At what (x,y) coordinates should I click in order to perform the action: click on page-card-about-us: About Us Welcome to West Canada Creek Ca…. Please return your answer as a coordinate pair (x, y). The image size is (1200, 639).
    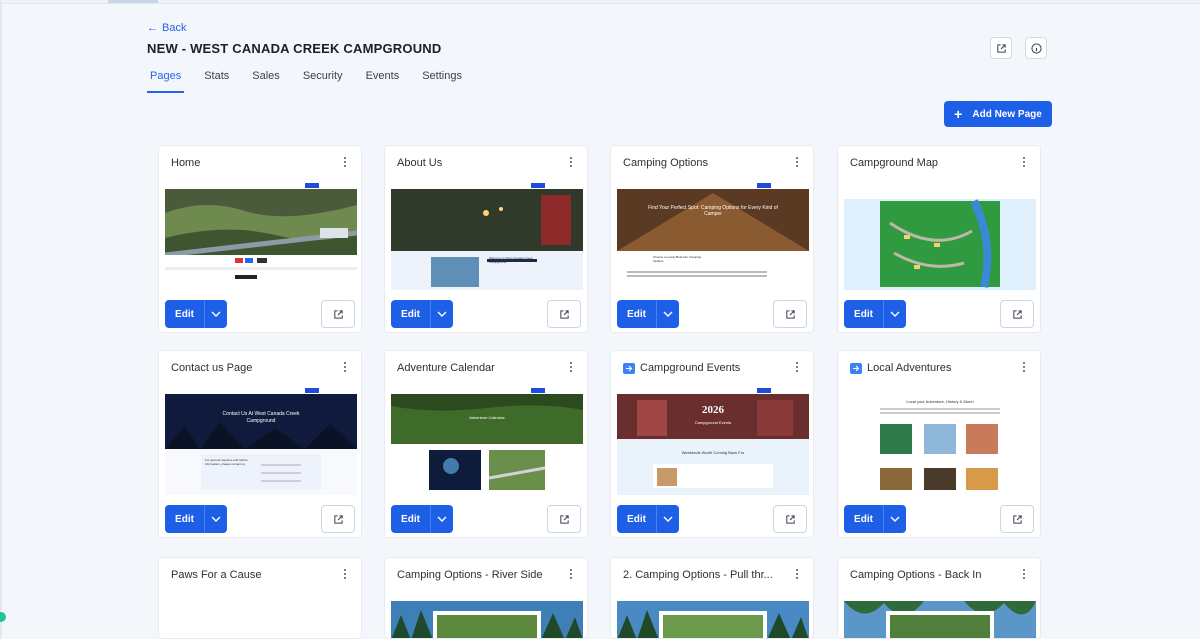
    Looking at the image, I should click on (486, 239).